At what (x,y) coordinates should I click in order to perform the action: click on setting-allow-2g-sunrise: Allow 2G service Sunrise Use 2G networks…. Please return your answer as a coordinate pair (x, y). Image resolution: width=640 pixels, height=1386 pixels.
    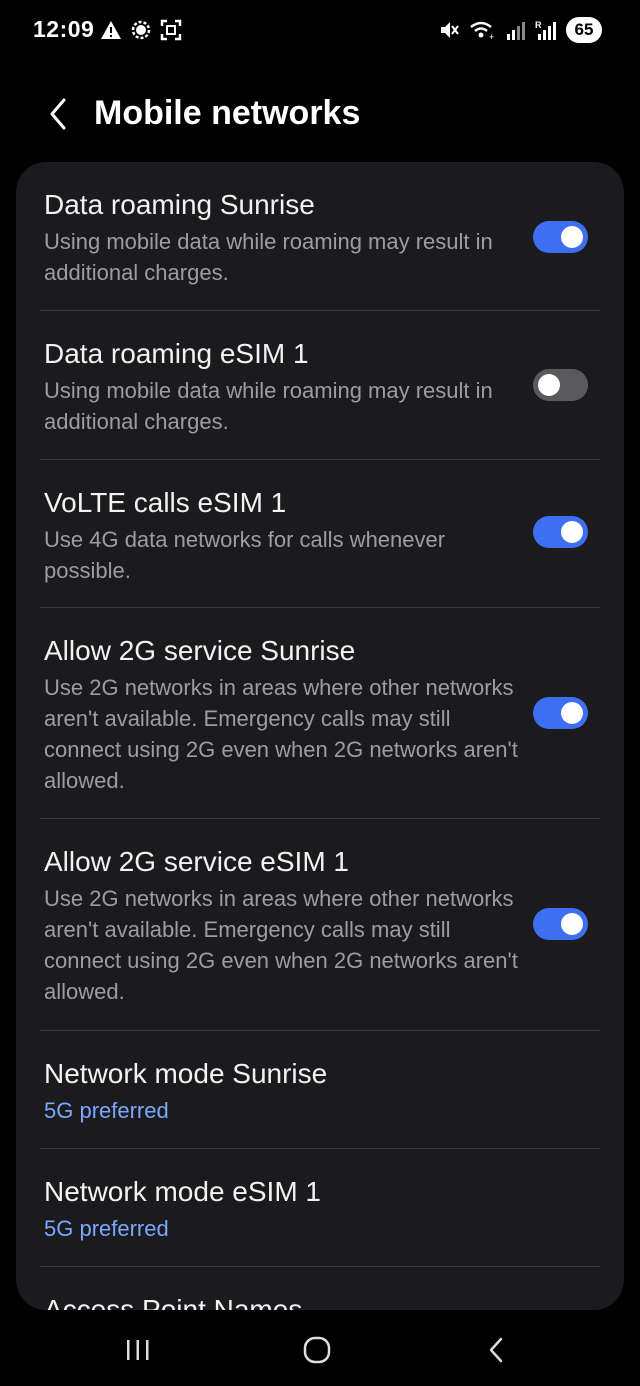
    Looking at the image, I should click on (320, 713).